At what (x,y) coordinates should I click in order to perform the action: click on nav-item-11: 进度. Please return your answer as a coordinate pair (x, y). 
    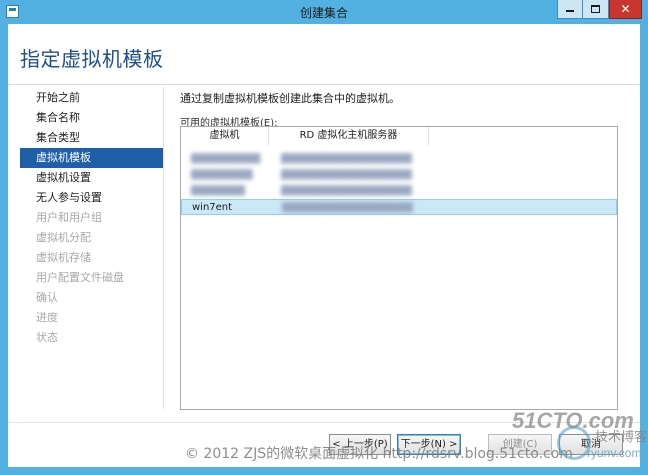
    Looking at the image, I should click on (47, 317).